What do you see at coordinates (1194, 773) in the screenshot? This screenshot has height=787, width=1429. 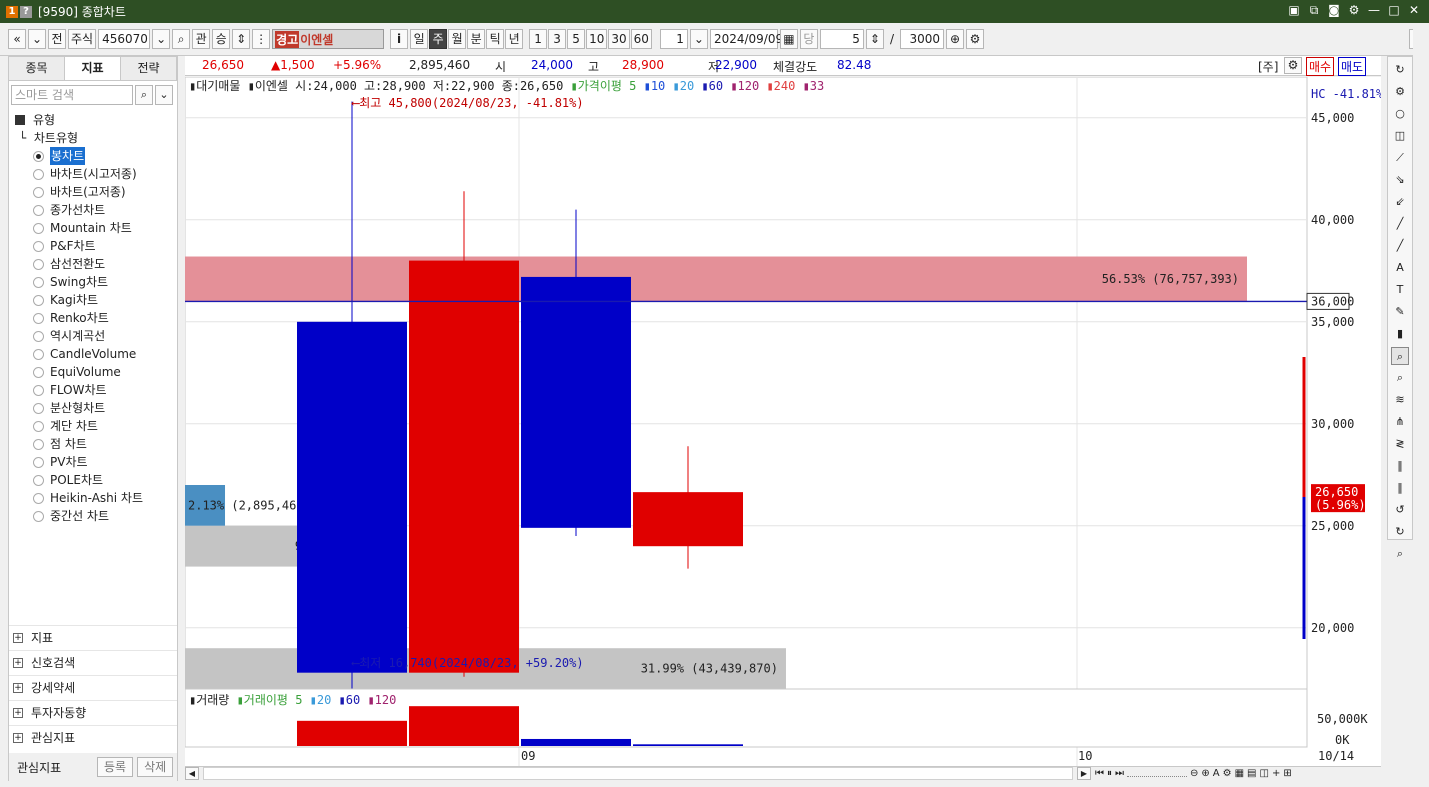 I see `zoom-out-icon: ⊖` at bounding box center [1194, 773].